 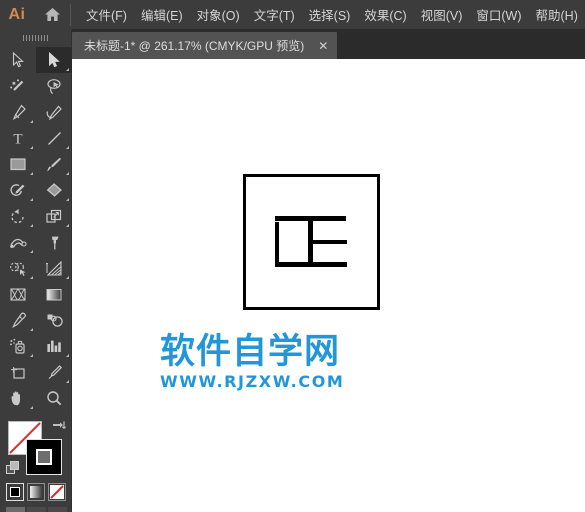 I want to click on gradient-mode-button, so click(x=36, y=492).